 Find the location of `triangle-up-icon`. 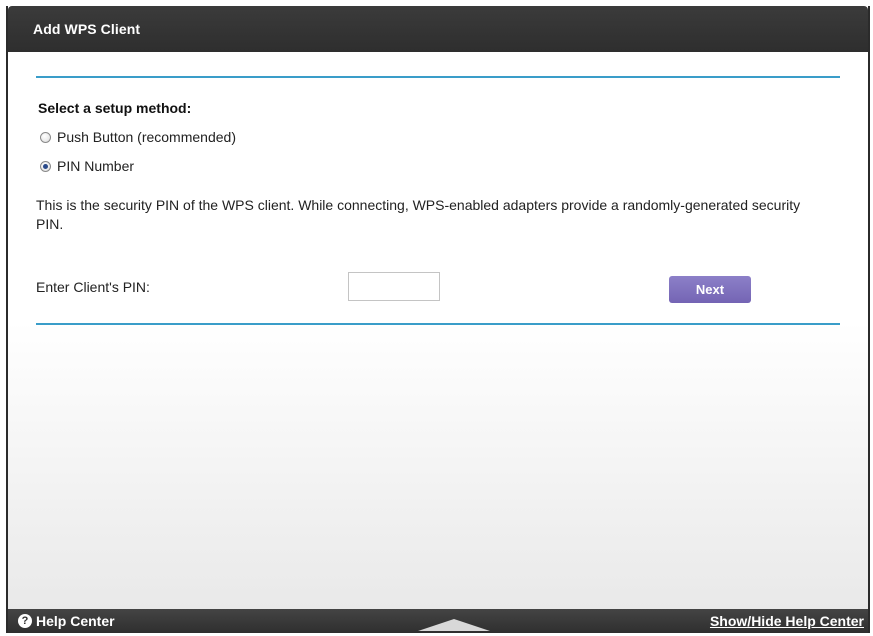

triangle-up-icon is located at coordinates (454, 625).